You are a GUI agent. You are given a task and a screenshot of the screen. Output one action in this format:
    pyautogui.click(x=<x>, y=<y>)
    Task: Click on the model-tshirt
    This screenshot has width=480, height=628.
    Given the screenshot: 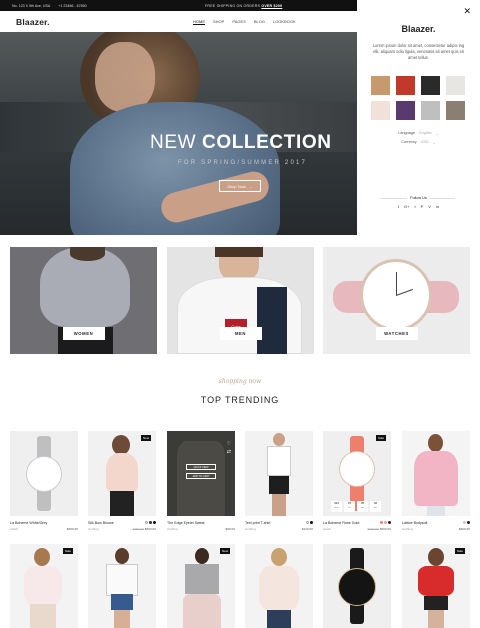 What is the action you would take?
    pyautogui.click(x=279, y=461)
    